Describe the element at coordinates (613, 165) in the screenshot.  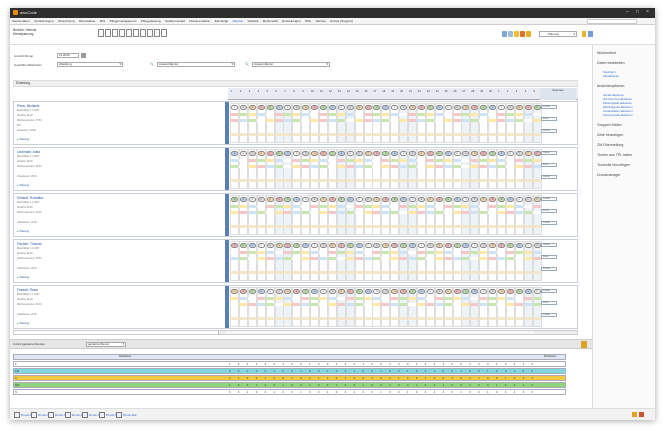
I see `sidebar-item: Tourzeile hinzufügen` at that location.